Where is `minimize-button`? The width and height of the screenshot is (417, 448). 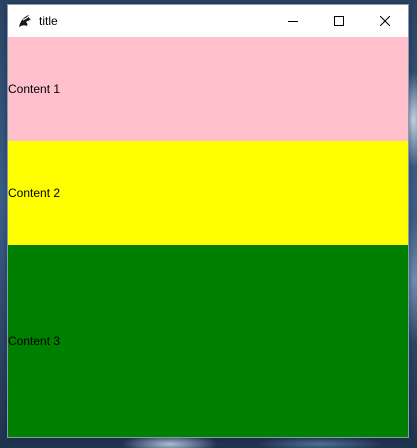 minimize-button is located at coordinates (293, 21).